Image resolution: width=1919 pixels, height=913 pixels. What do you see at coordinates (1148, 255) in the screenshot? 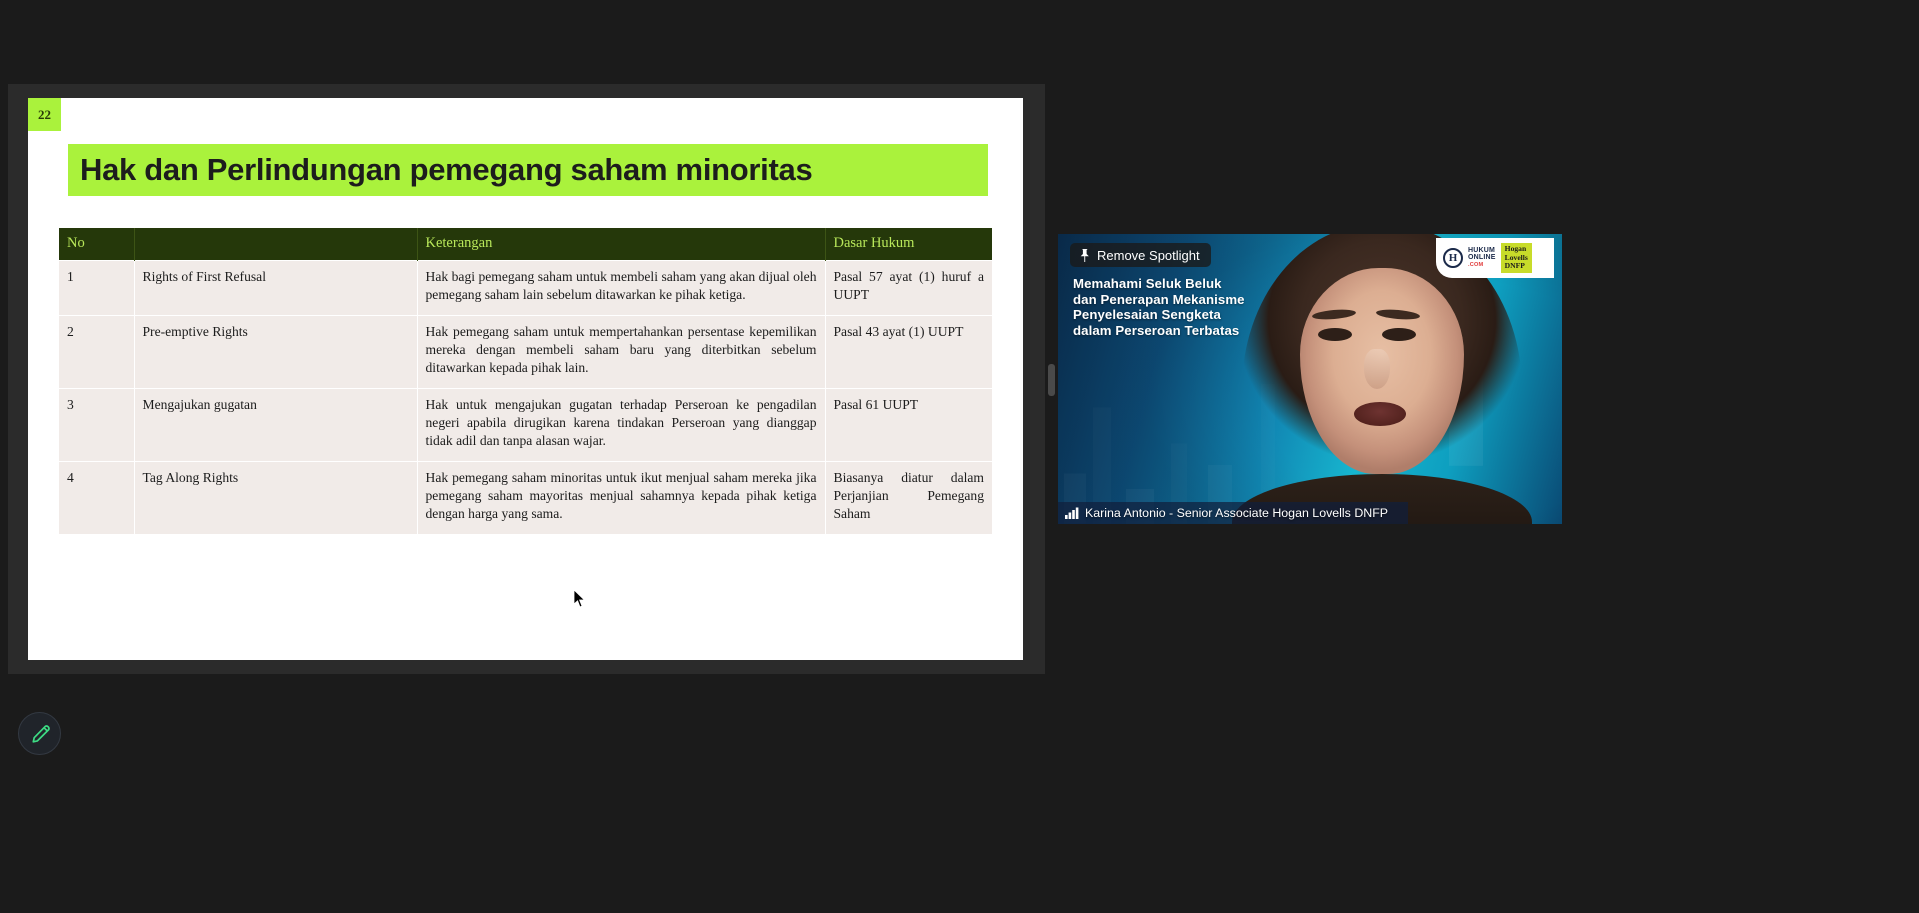
I see `remove-spotlight-label: Remove Spotlight` at bounding box center [1148, 255].